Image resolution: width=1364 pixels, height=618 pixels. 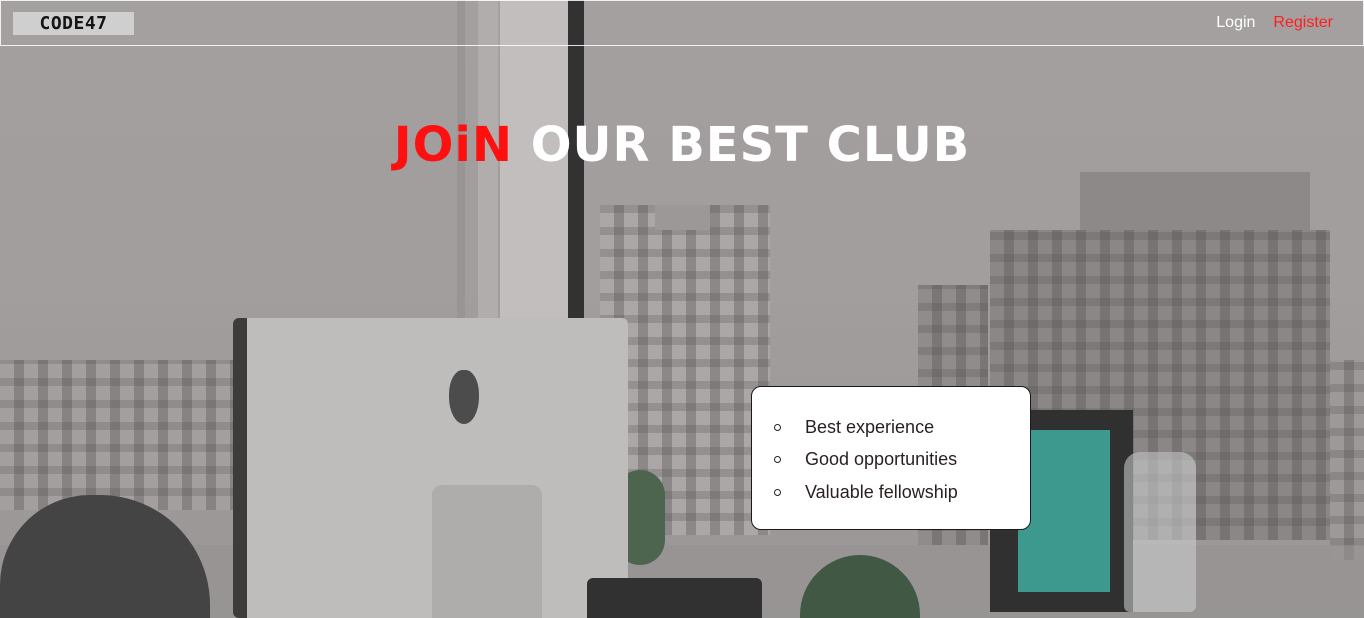 I want to click on benefit-item: Good opportunities, so click(x=897, y=460).